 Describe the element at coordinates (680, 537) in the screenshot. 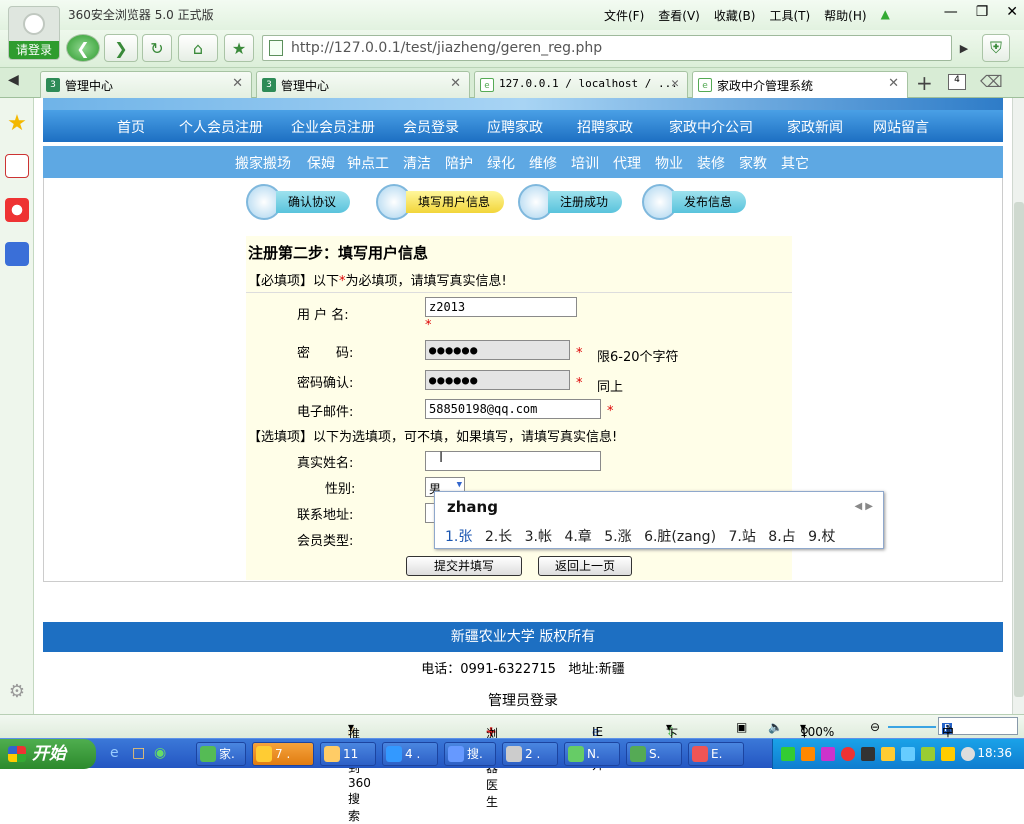

I see `ime-candidate: 6.脏(zang)` at that location.